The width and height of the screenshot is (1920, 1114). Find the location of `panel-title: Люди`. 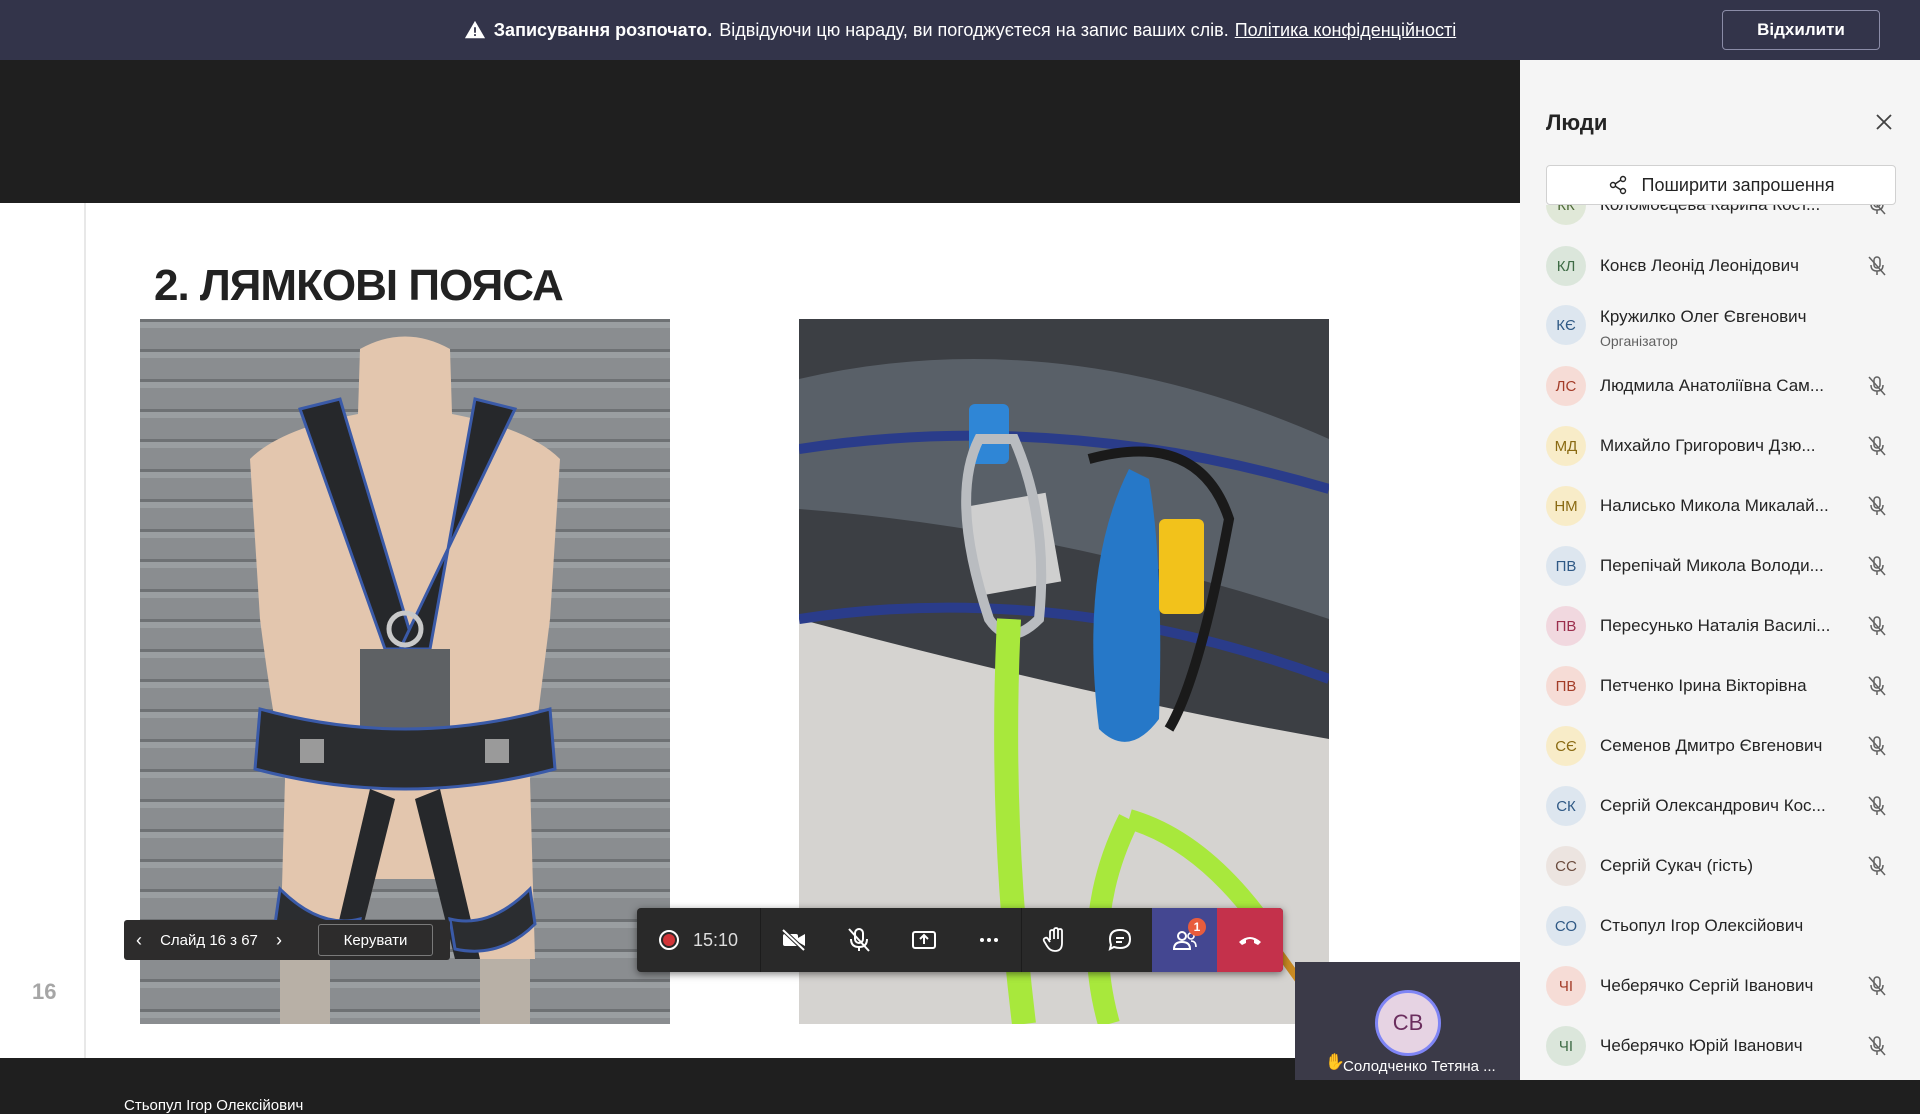

panel-title: Люди is located at coordinates (1577, 122).